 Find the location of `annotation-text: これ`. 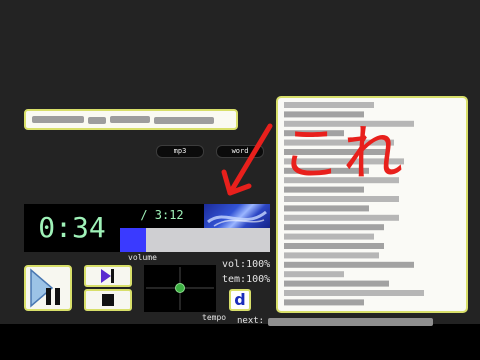

annotation-text: これ is located at coordinates (343, 154).